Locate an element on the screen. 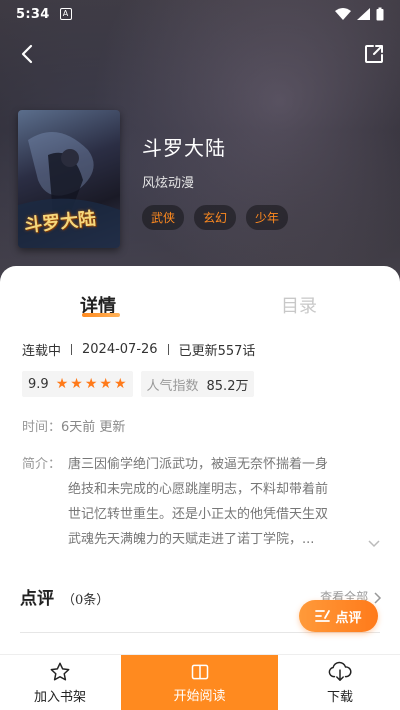 This screenshot has height=710, width=400. notification-icon: A is located at coordinates (65, 14).